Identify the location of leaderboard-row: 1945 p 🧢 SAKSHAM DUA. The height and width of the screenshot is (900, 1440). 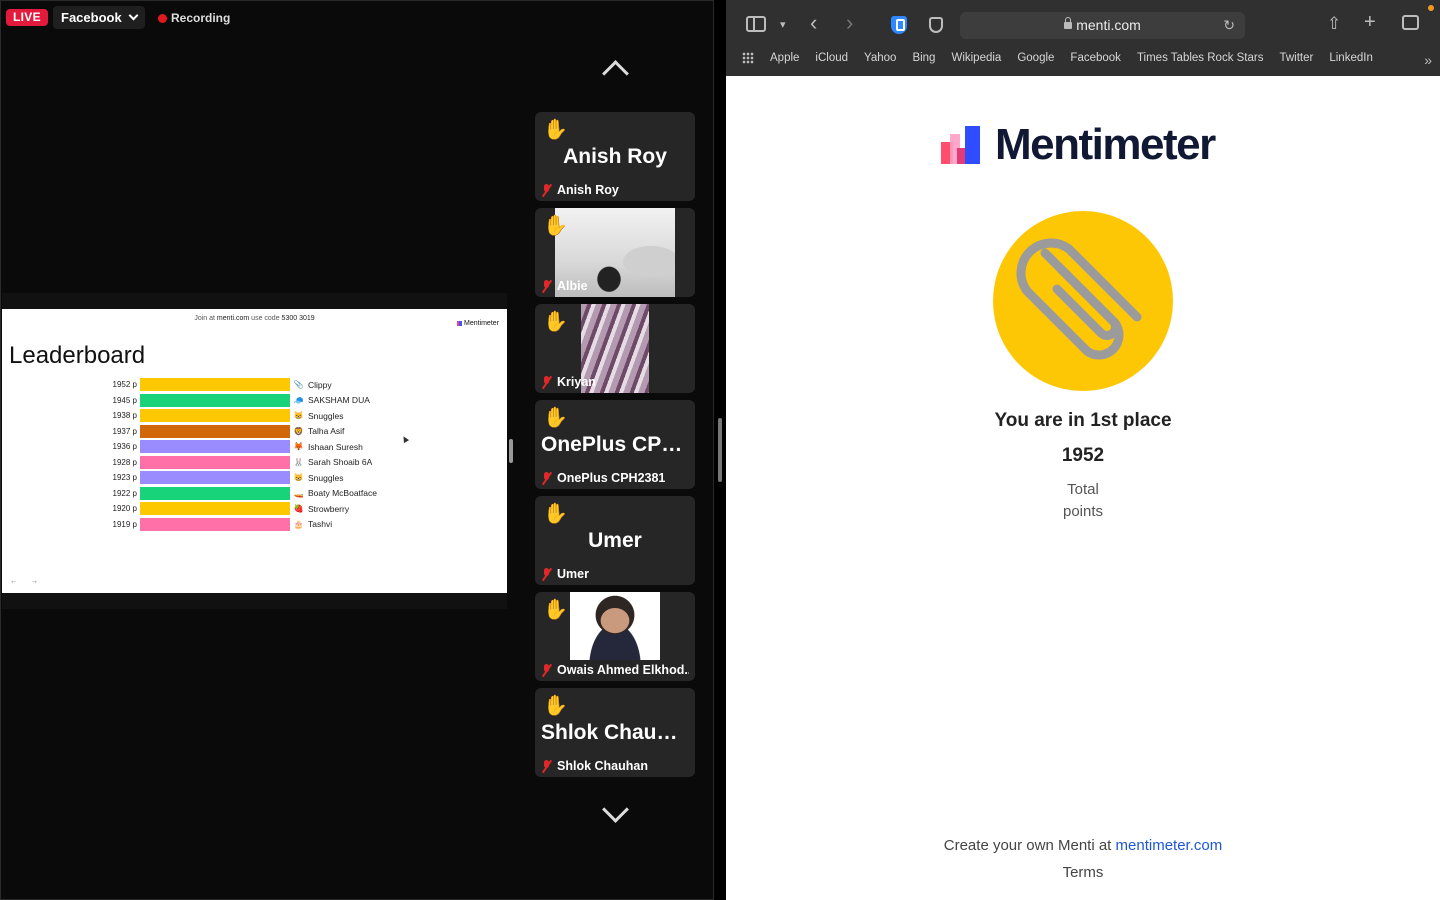
(239, 401).